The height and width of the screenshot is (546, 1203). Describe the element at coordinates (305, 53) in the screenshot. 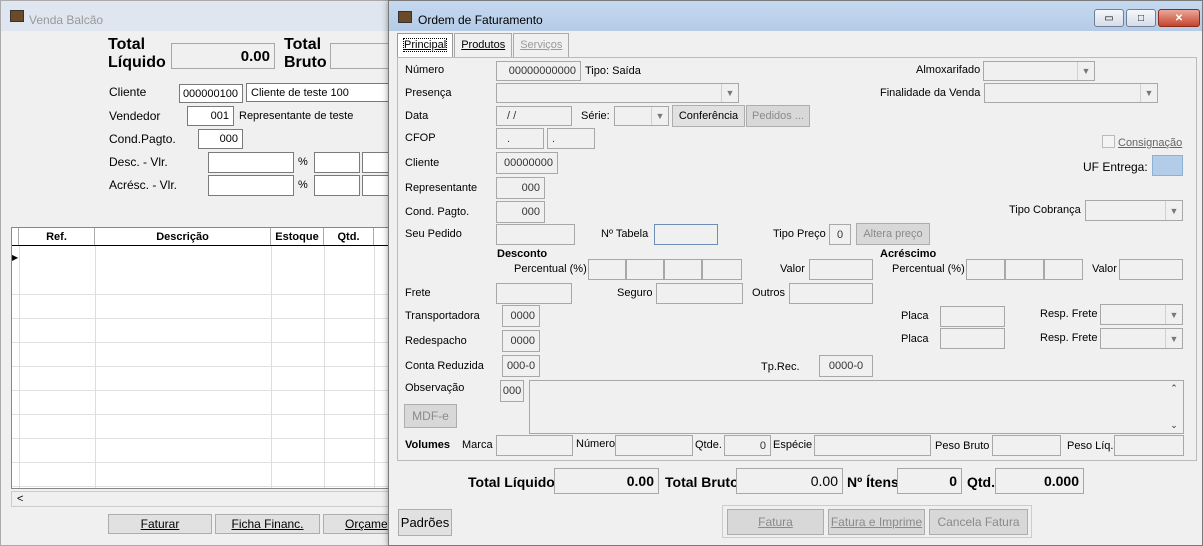

I see `bg-total-bruto-label: Total Bruto` at that location.